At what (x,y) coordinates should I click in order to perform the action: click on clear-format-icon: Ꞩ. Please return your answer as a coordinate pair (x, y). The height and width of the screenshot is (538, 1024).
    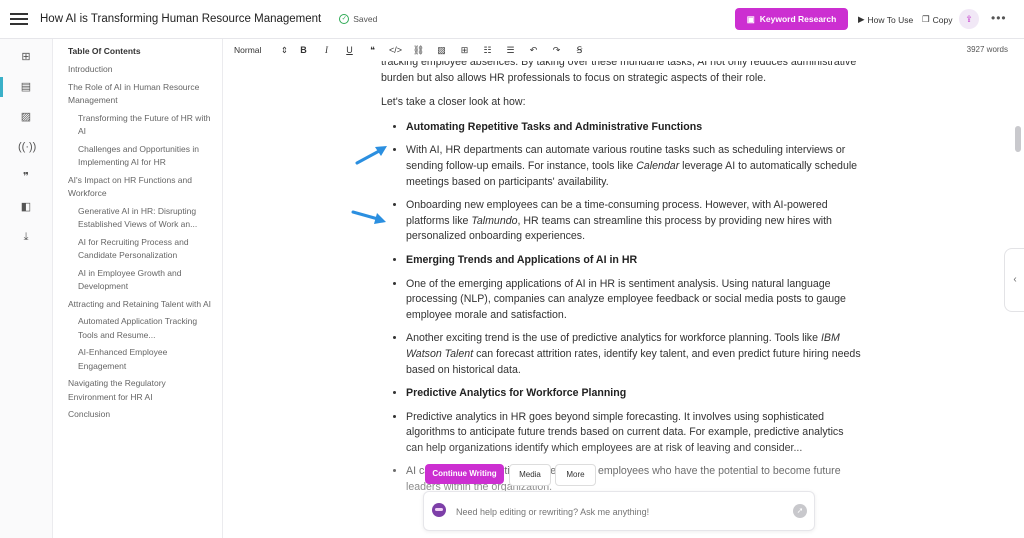
    Looking at the image, I should click on (579, 50).